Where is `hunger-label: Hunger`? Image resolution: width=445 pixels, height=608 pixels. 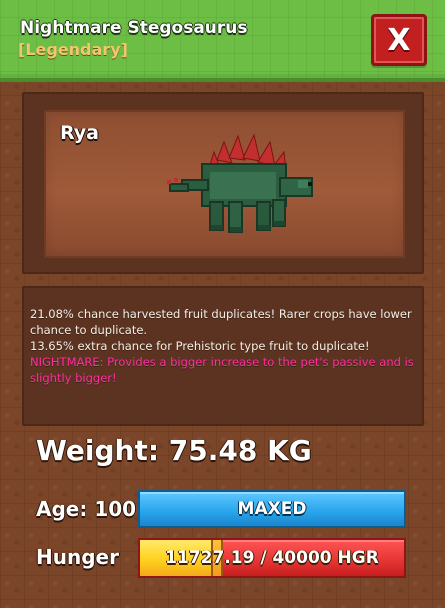
hunger-label: Hunger is located at coordinates (77, 557).